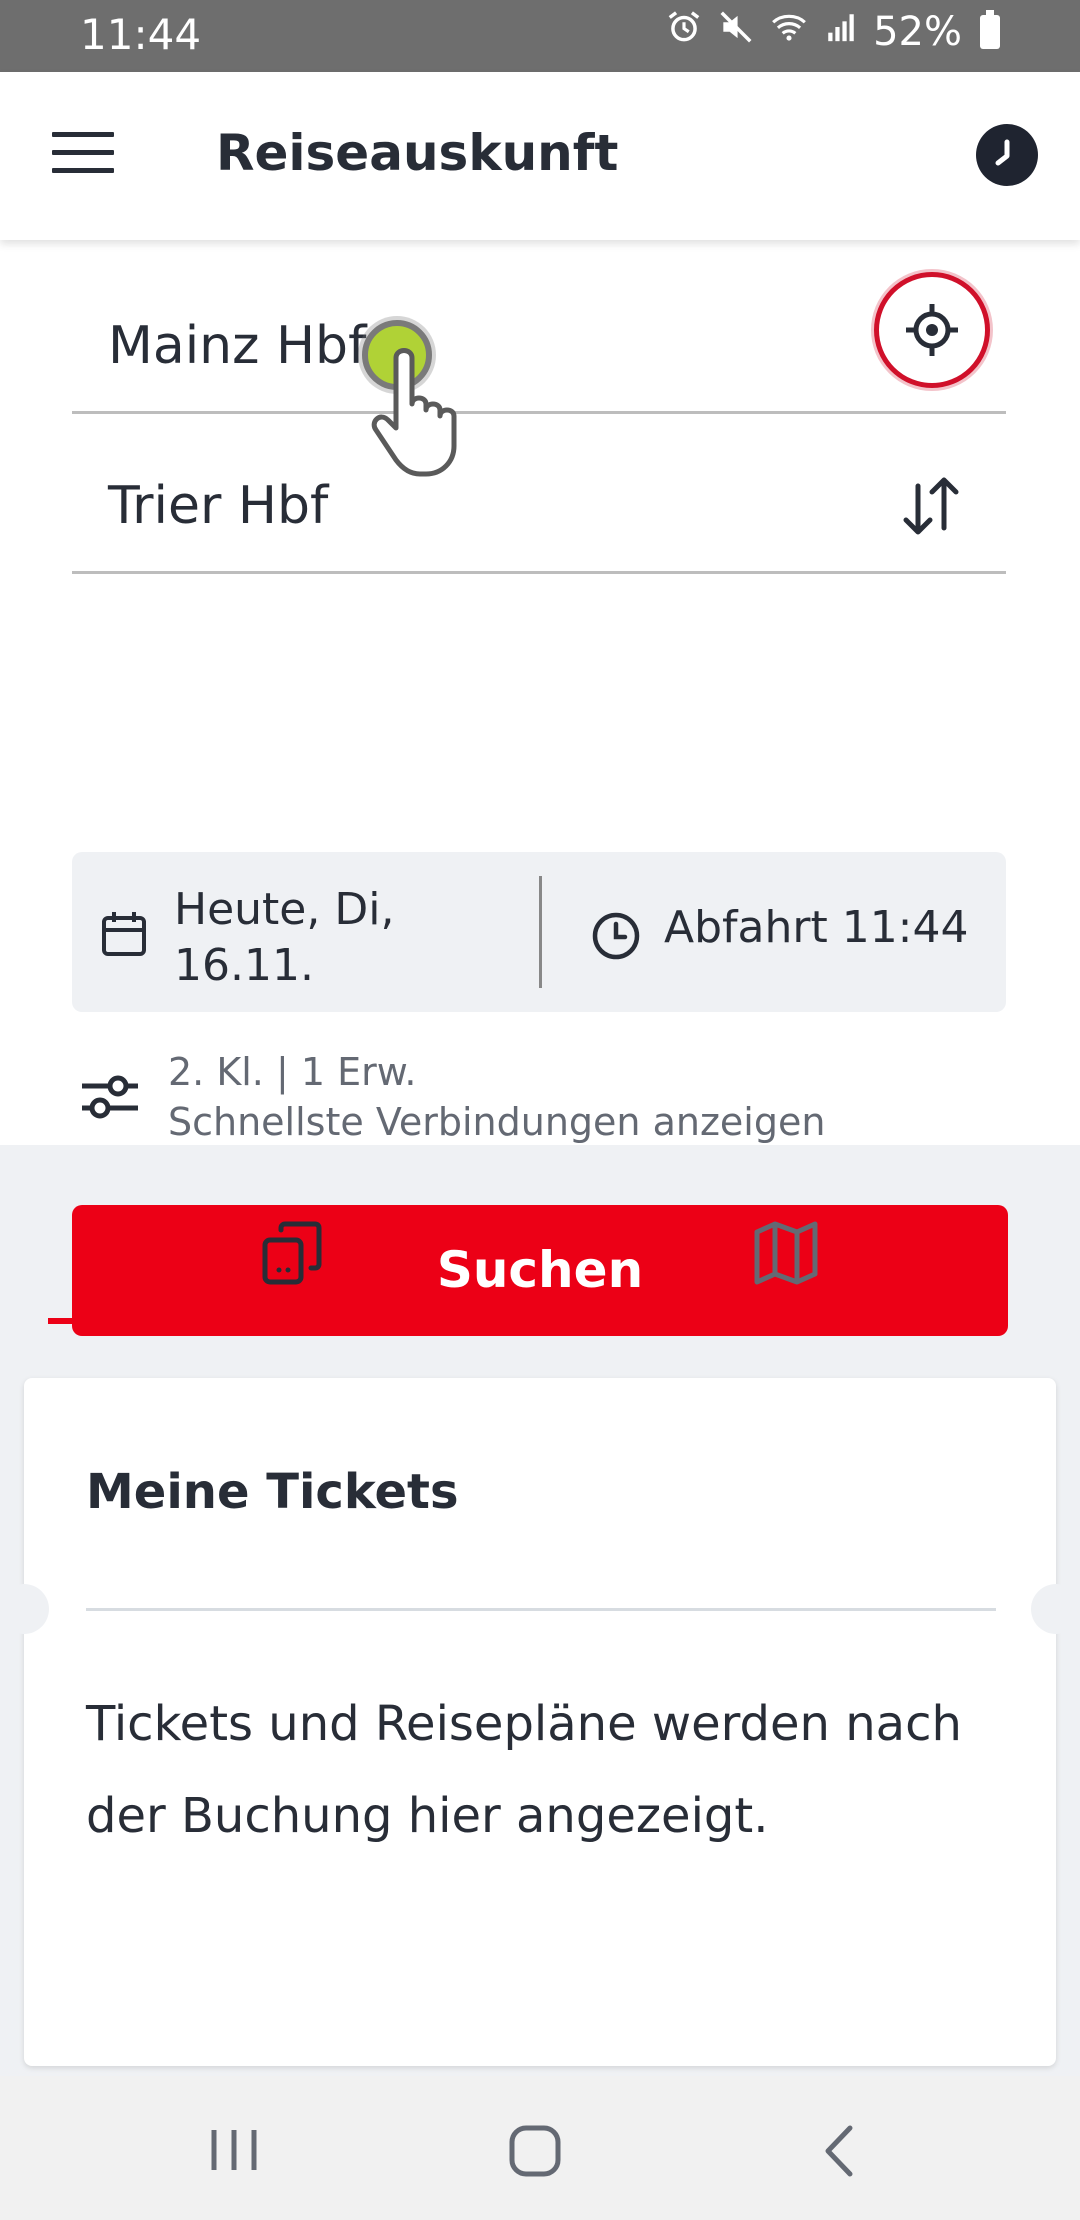 The image size is (1080, 2220). I want to click on tickets-card-title: Meine Tickets, so click(272, 1492).